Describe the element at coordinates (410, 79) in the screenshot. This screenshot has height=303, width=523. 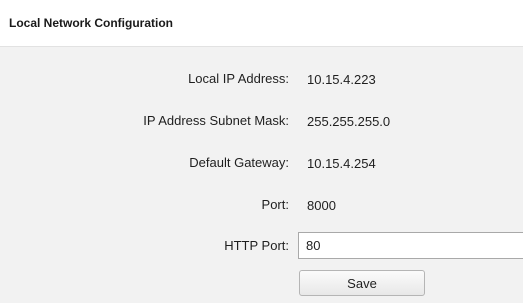
I see `local-ip-value: 10.15.4.223` at that location.